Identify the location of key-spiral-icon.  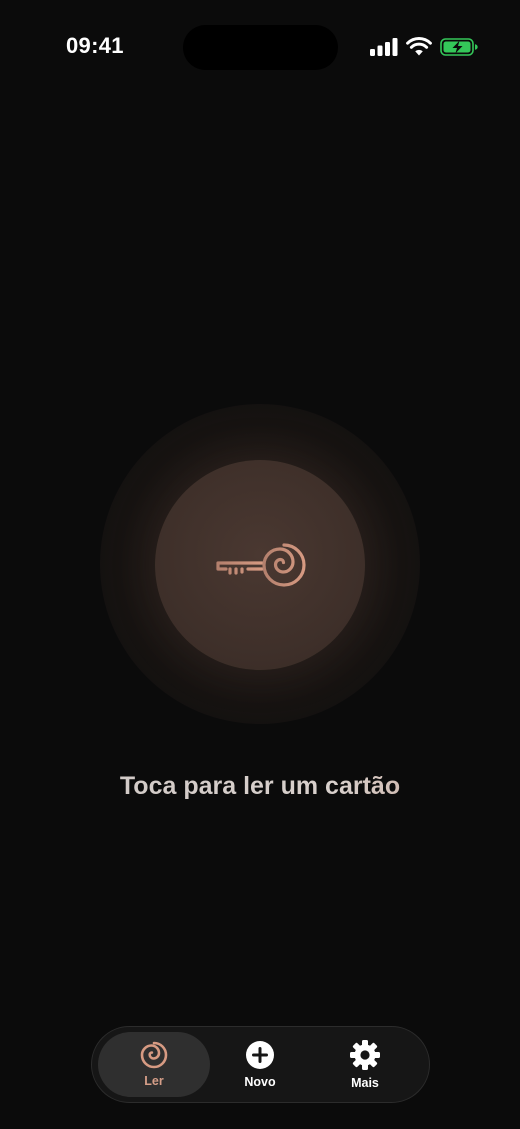
(261, 565).